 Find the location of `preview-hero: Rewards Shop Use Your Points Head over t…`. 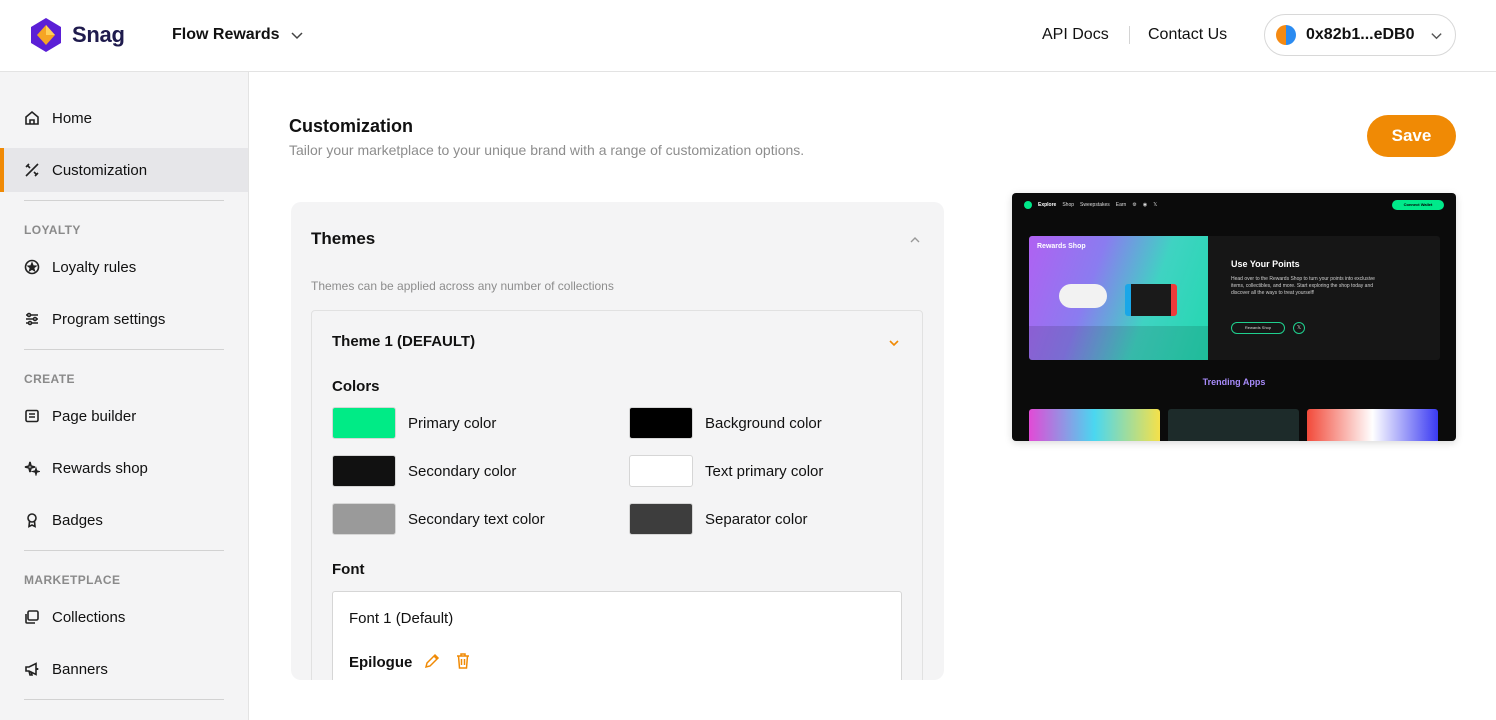

preview-hero: Rewards Shop Use Your Points Head over t… is located at coordinates (1234, 298).